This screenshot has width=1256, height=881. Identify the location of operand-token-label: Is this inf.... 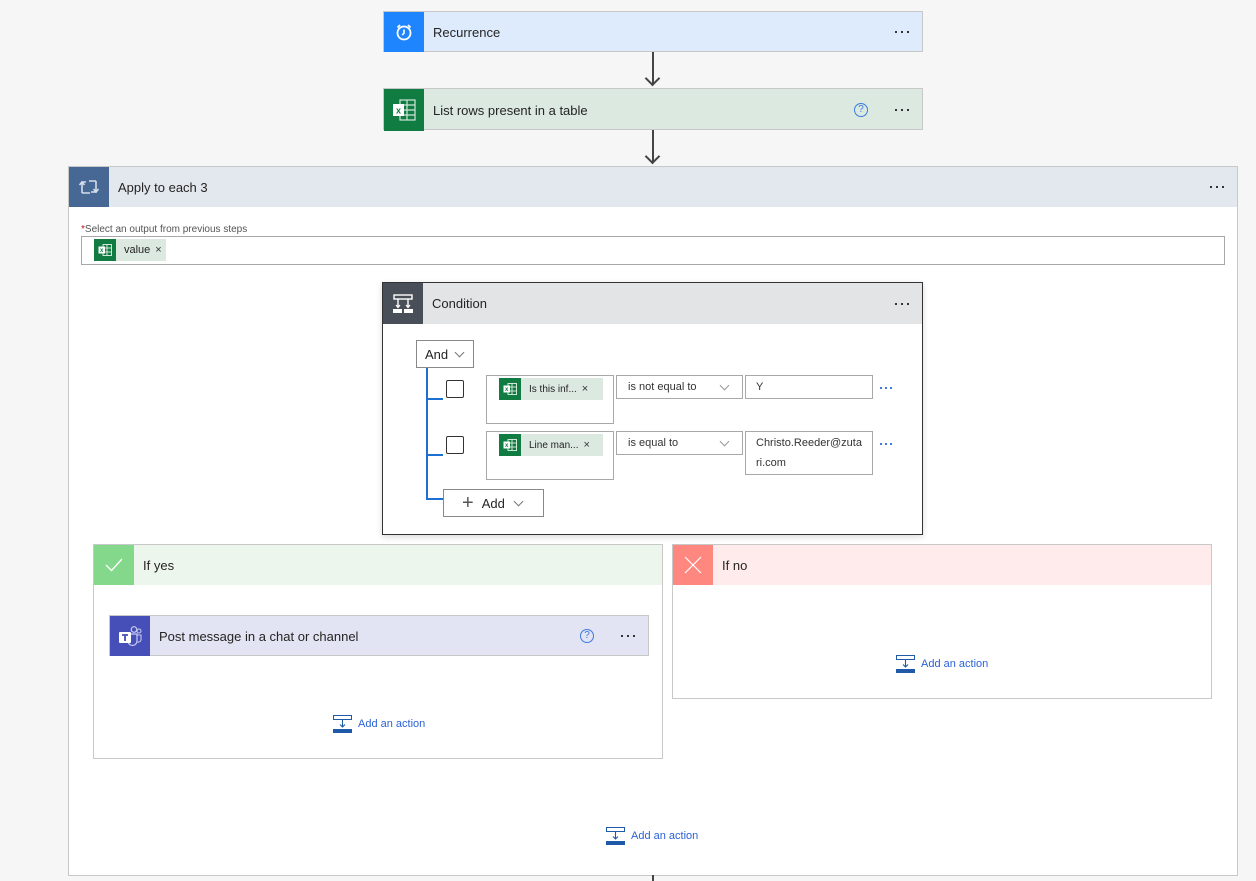
(553, 389).